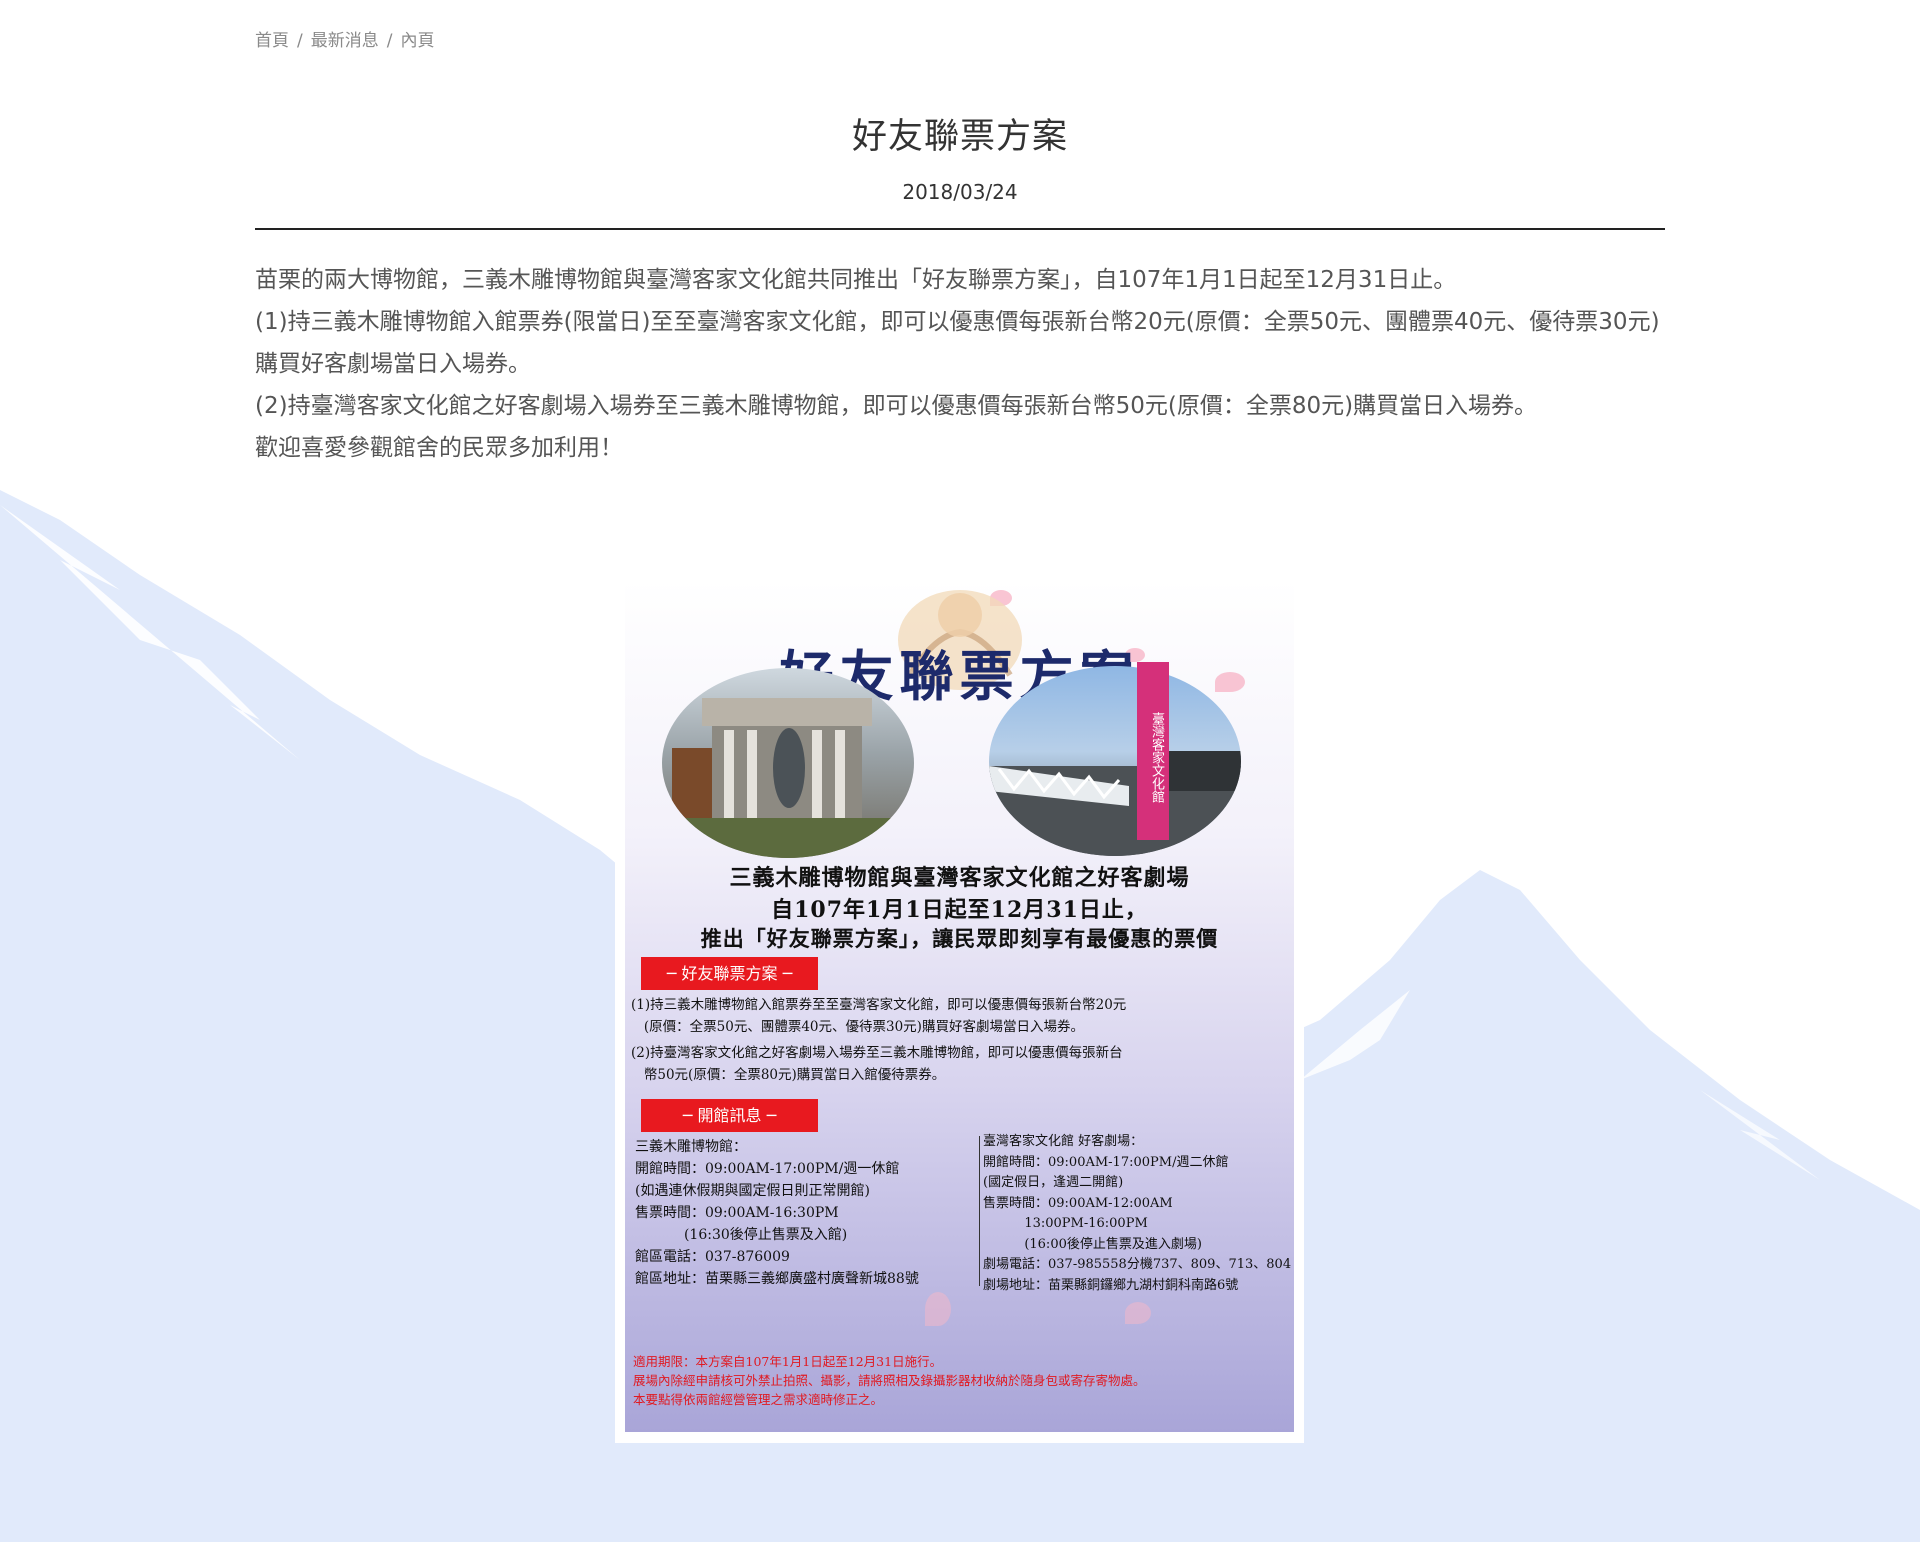 This screenshot has width=1920, height=1542. What do you see at coordinates (272, 41) in the screenshot?
I see `breadcrumb-home: 首頁` at bounding box center [272, 41].